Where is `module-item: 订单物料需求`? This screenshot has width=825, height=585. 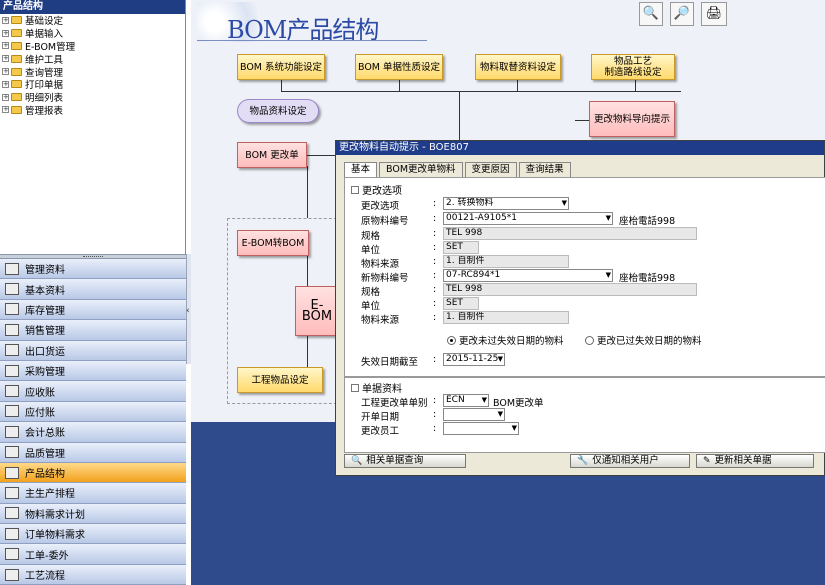 module-item: 订单物料需求 is located at coordinates (93, 534).